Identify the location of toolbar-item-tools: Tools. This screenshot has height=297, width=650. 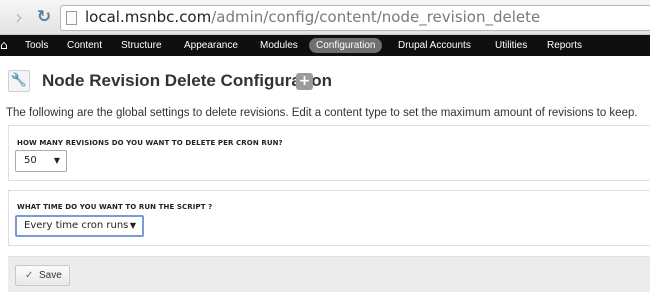
(36, 45).